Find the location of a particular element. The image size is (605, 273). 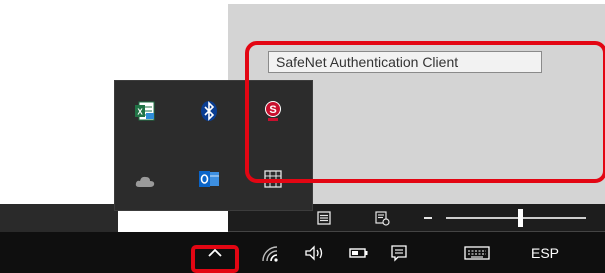

slider-minus-mark is located at coordinates (428, 218).